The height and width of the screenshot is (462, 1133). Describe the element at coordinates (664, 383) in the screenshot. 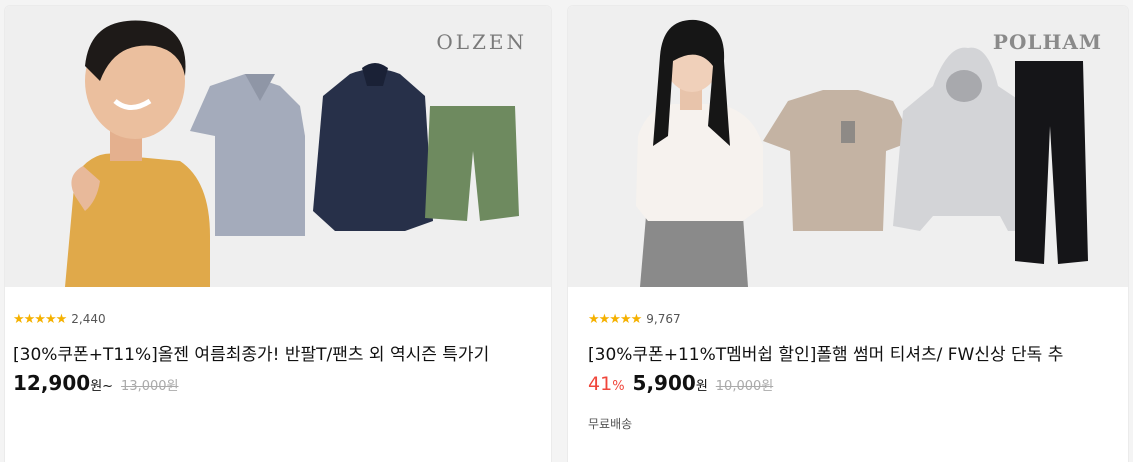

I see `sale-price: 5,900` at that location.